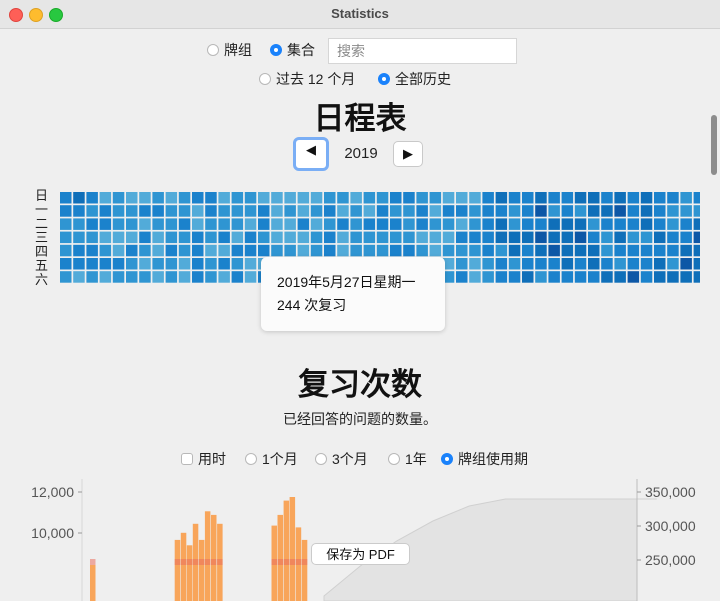  What do you see at coordinates (414, 79) in the screenshot?
I see `period-all-option: 全部历史` at bounding box center [414, 79].